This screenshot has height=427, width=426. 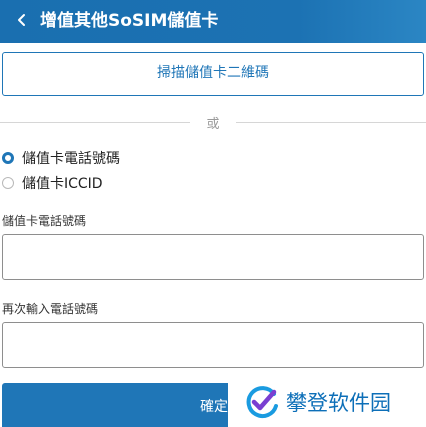 I want to click on radio-label-phone: 儲值卡電話號碼, so click(x=71, y=159).